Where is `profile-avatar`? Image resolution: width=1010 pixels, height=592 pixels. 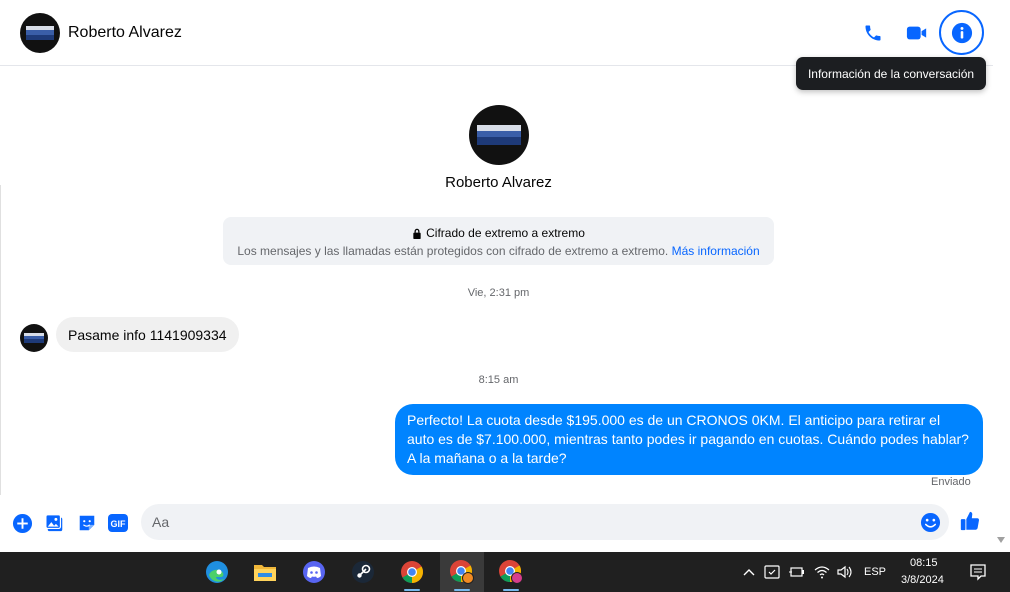
profile-avatar is located at coordinates (499, 135).